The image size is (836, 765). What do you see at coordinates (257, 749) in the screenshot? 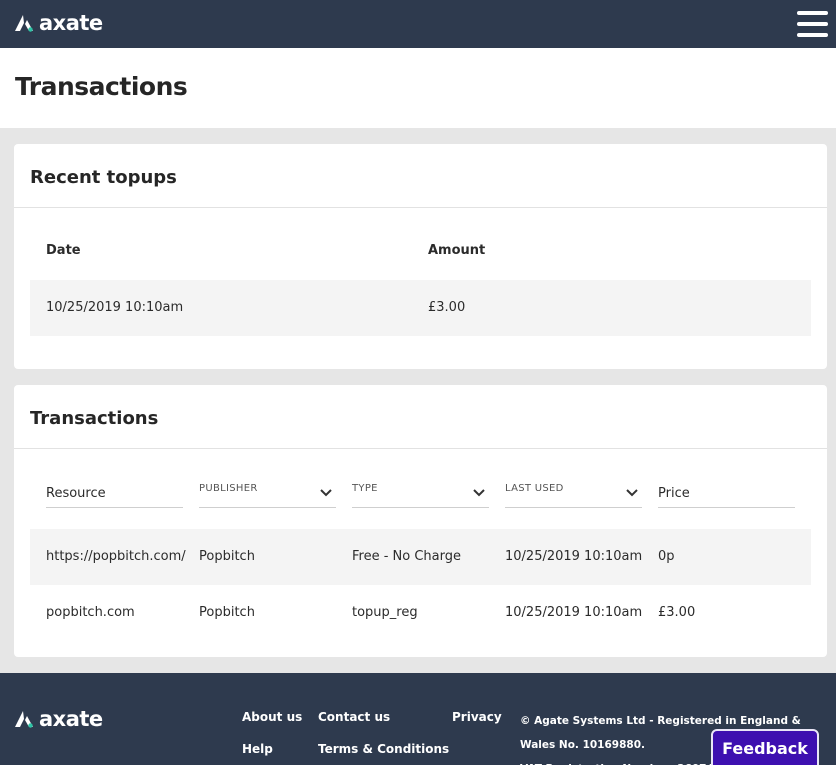
I see `help-link: Help` at bounding box center [257, 749].